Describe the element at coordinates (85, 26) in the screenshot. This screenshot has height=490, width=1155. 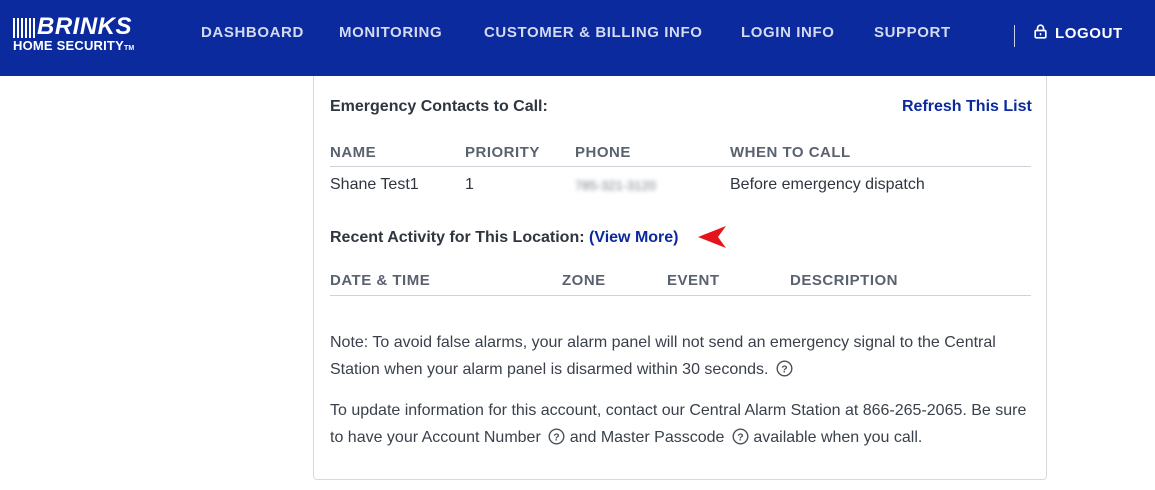
I see `logo-wordmark: BRINKS` at that location.